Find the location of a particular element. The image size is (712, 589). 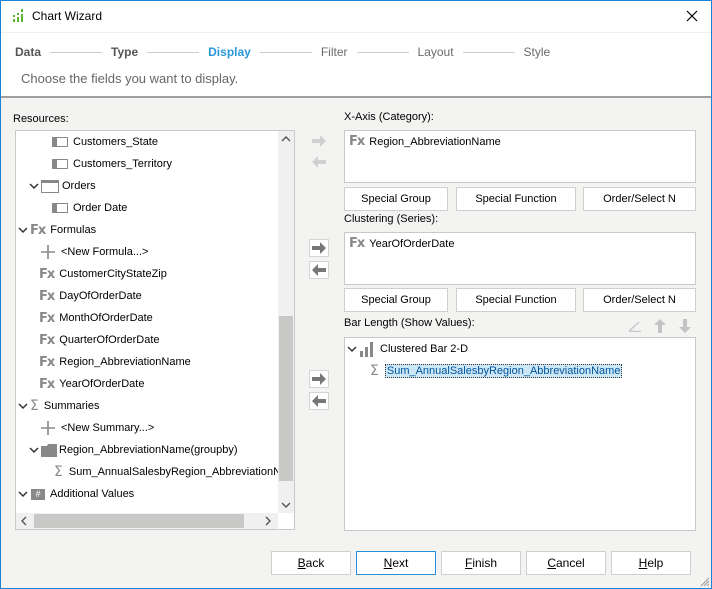

tree-item: Fx Region_AbbreviationName is located at coordinates (115, 362).